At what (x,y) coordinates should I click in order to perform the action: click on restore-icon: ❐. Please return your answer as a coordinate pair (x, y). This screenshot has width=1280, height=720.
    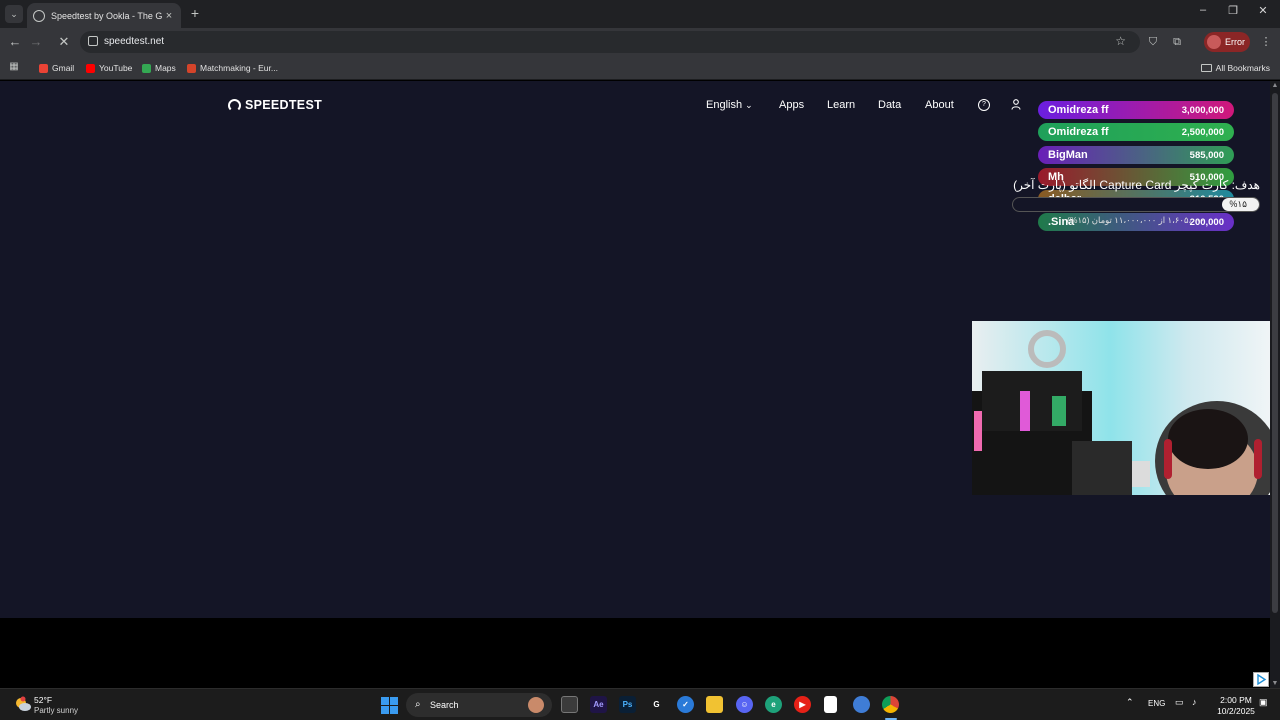
    Looking at the image, I should click on (1233, 10).